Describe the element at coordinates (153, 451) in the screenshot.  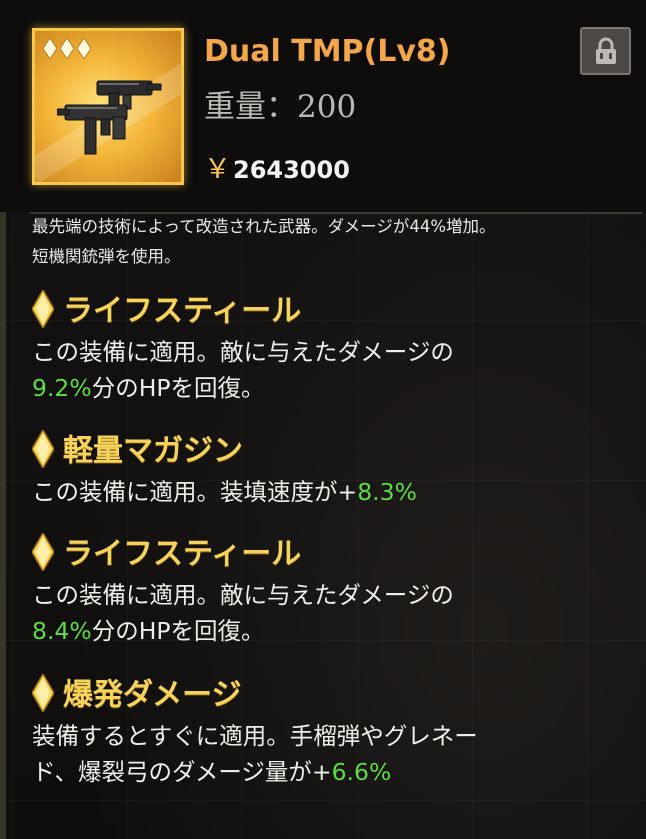
I see `skill-name: 軽量マガジン` at that location.